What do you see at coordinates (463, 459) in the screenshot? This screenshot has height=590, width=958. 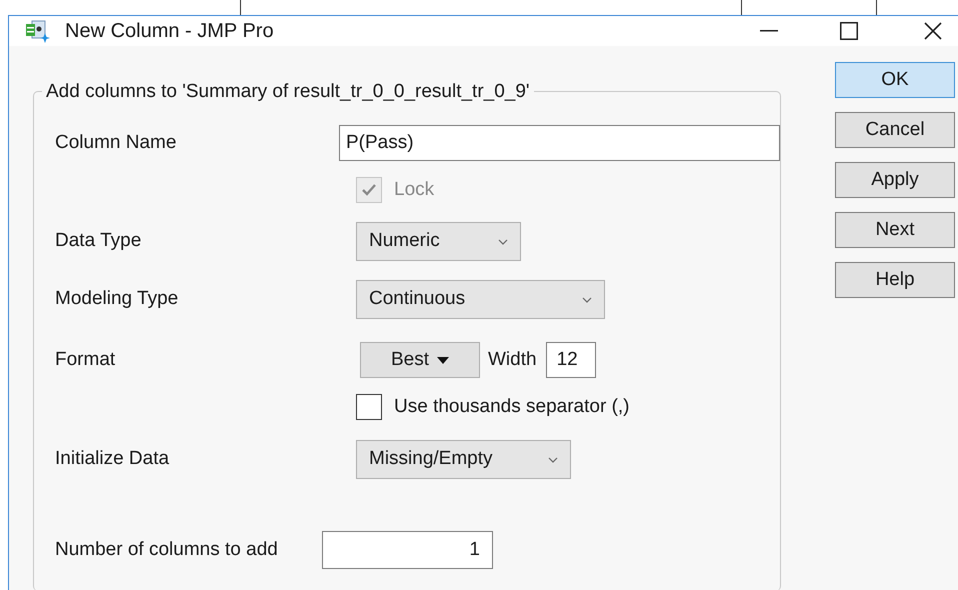 I see `dropdown: Missing/Empty` at bounding box center [463, 459].